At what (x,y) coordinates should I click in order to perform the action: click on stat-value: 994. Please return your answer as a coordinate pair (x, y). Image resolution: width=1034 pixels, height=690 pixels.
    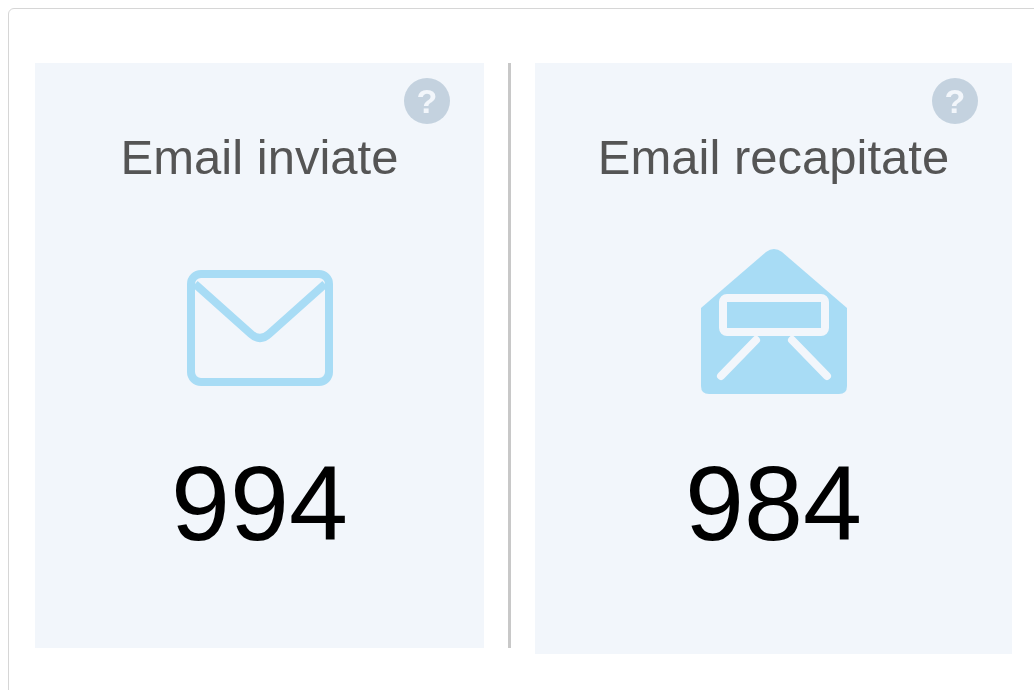
    Looking at the image, I should click on (259, 503).